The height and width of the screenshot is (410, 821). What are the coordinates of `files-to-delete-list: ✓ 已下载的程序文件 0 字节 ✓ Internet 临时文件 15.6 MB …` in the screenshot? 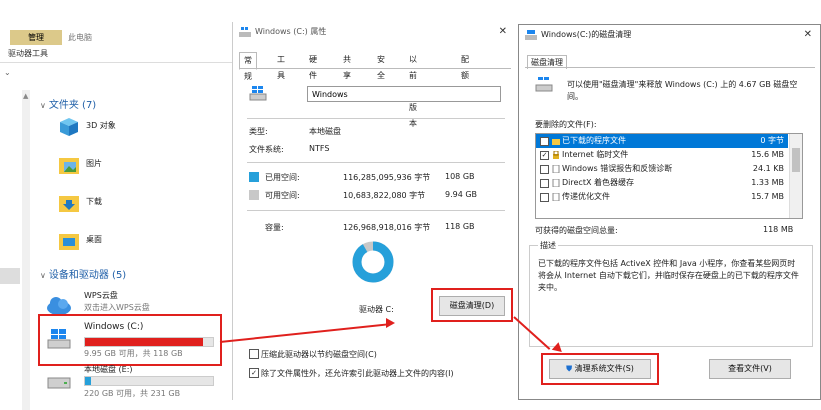 It's located at (669, 176).